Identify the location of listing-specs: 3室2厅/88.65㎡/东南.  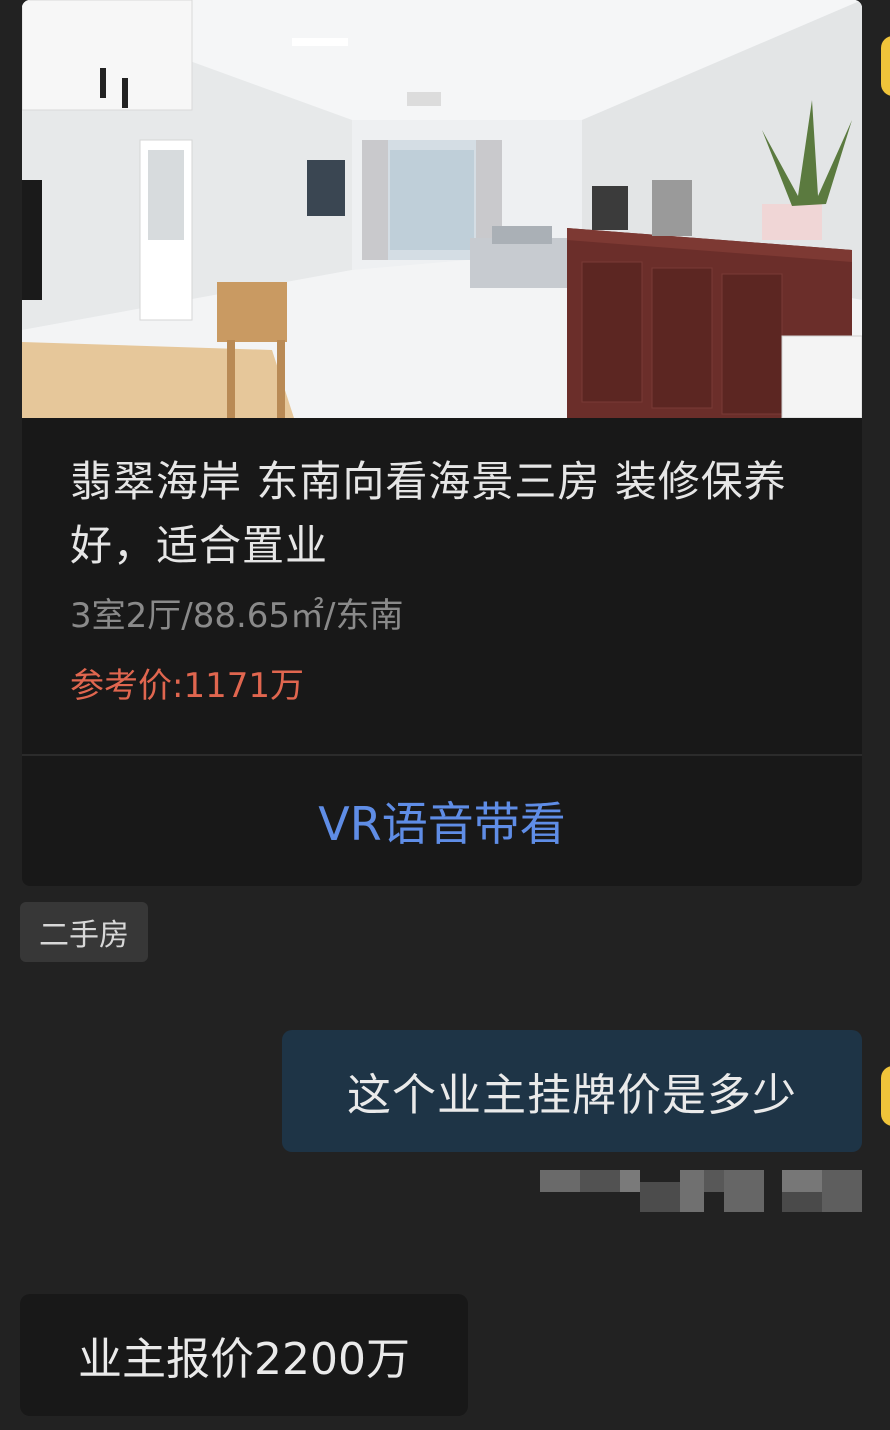
(237, 616).